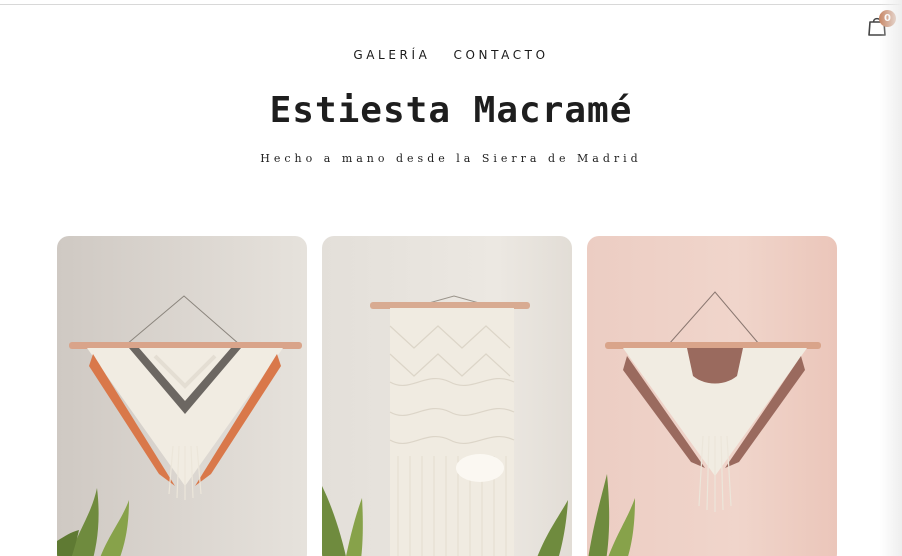 Image resolution: width=902 pixels, height=556 pixels. I want to click on top-divider, so click(451, 4).